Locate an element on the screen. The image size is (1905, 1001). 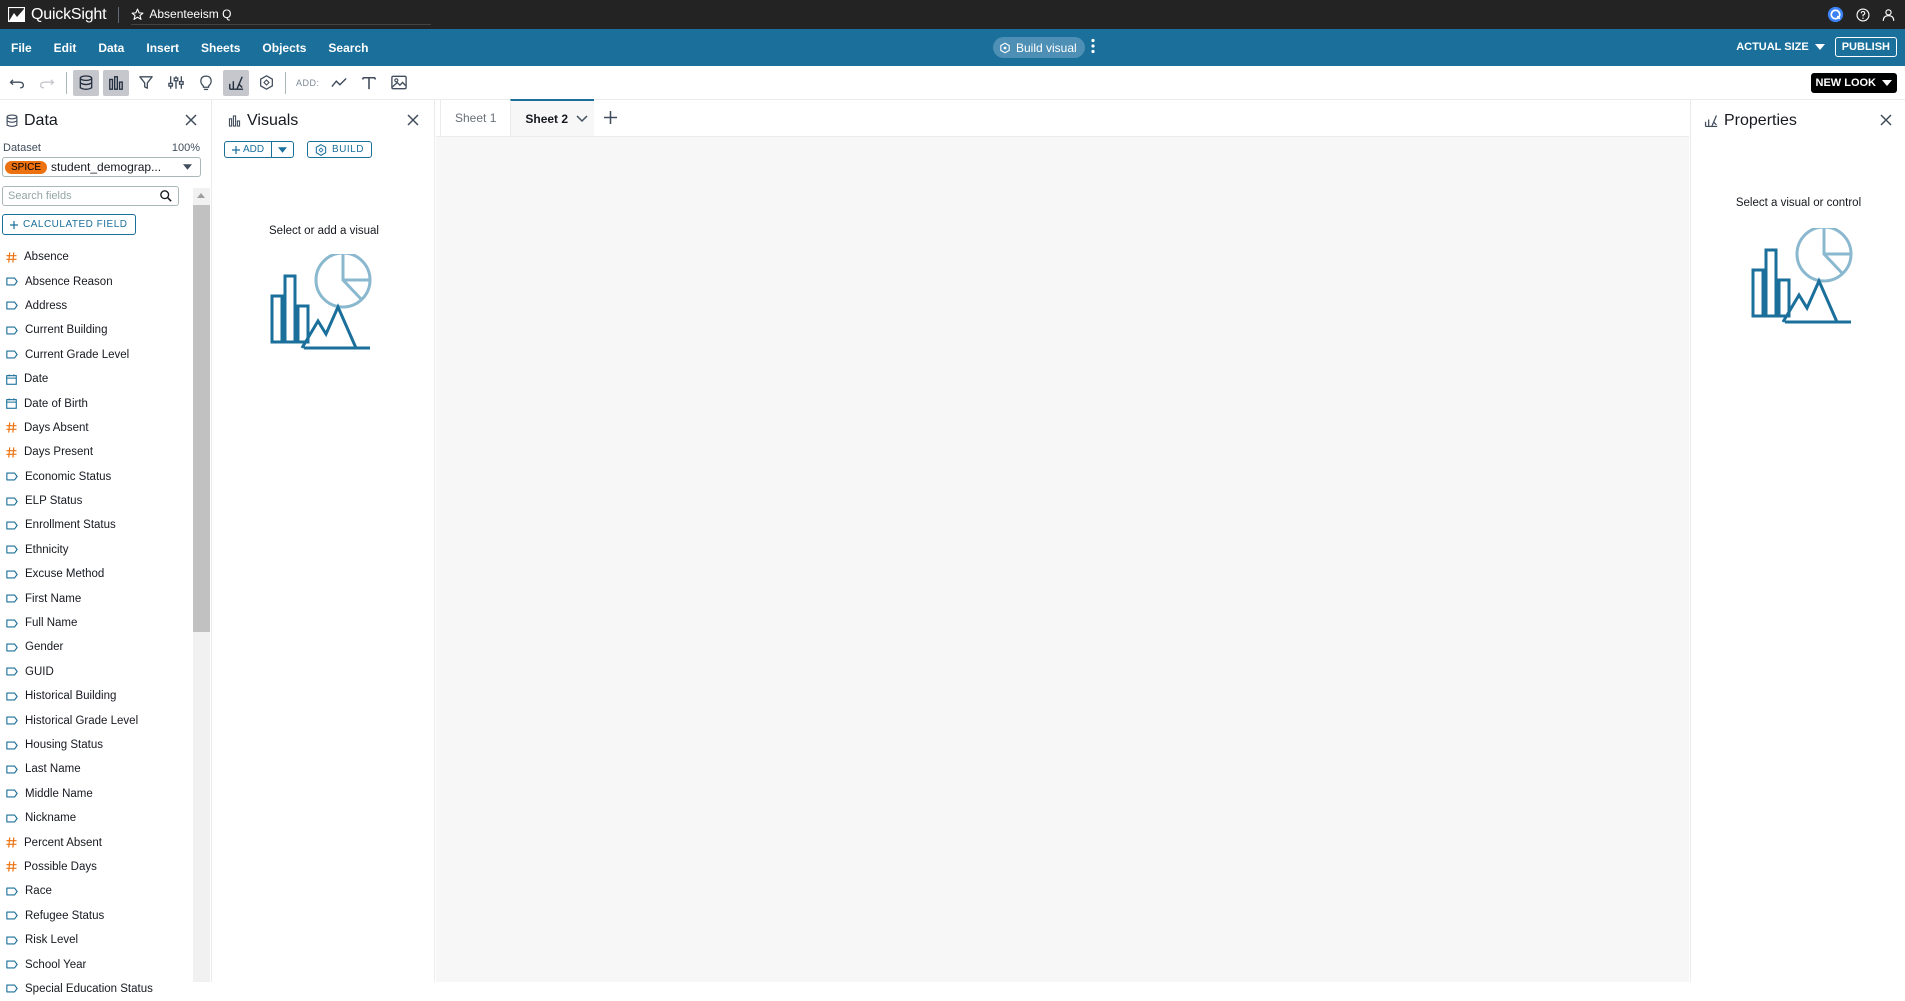
field-label: Full Name is located at coordinates (51, 623).